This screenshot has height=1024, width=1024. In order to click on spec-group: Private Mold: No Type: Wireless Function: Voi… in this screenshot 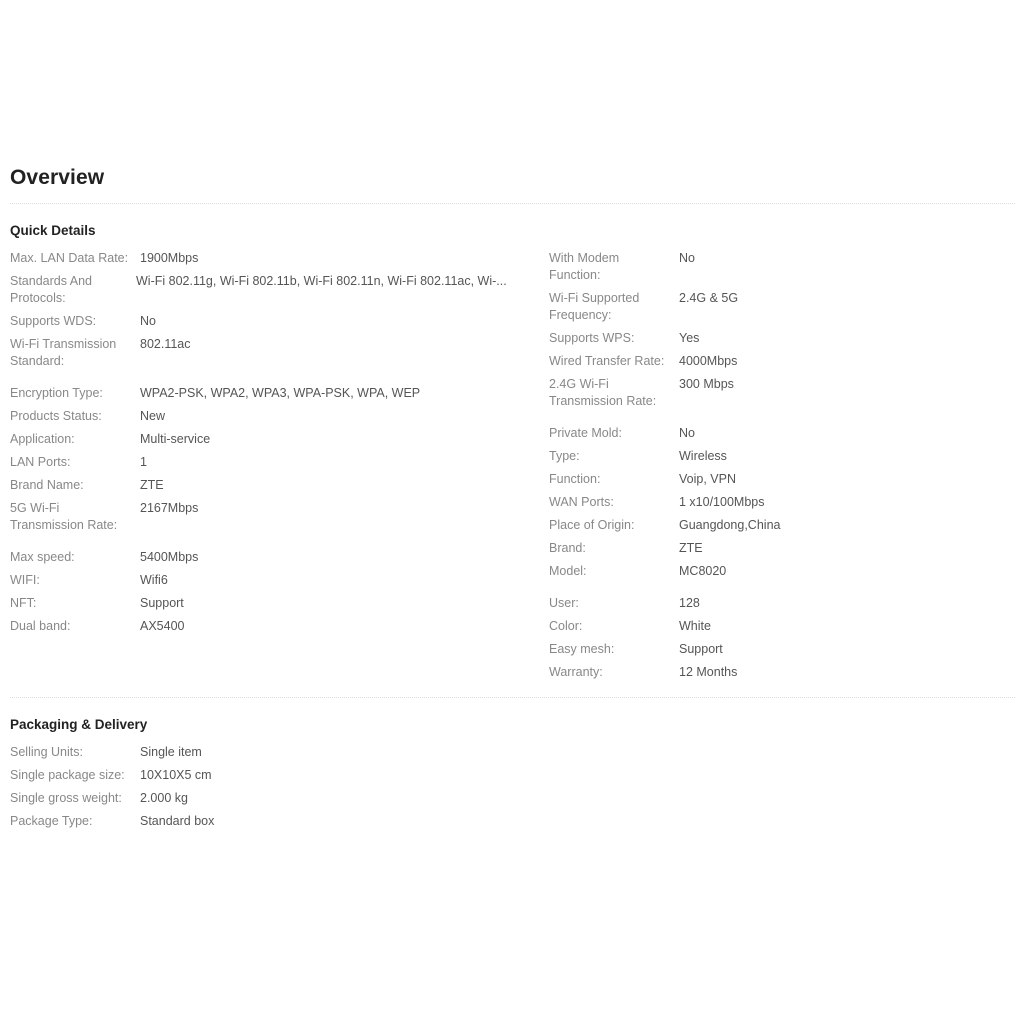, I will do `click(786, 502)`.